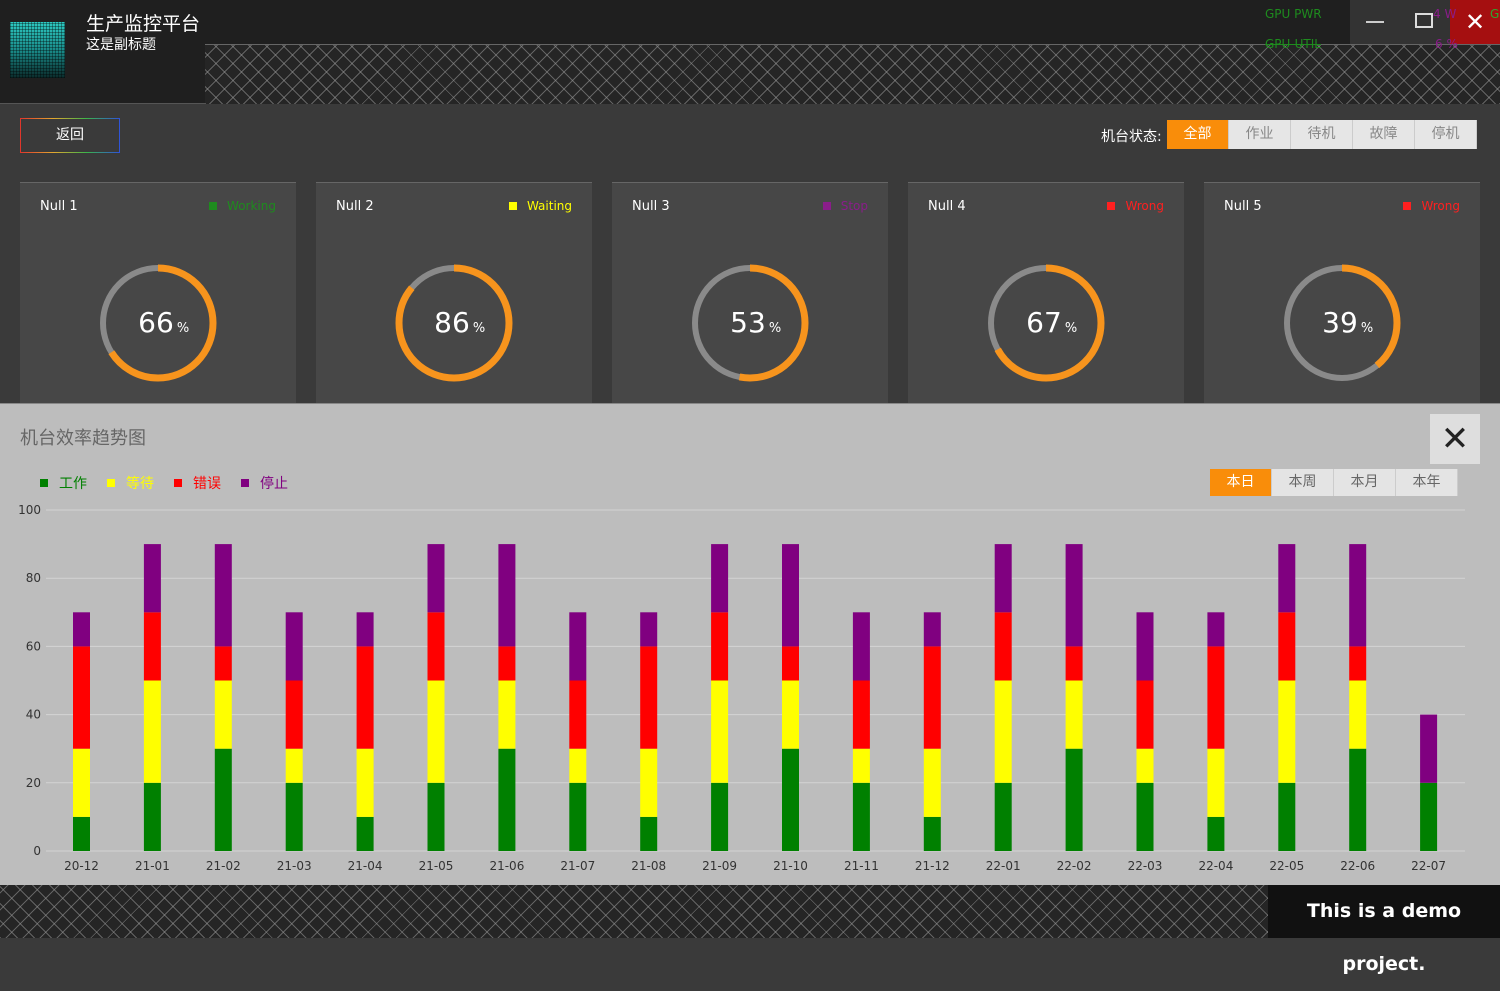 This screenshot has width=1500, height=991. Describe the element at coordinates (158, 323) in the screenshot. I see `progress-ring: 66%` at that location.